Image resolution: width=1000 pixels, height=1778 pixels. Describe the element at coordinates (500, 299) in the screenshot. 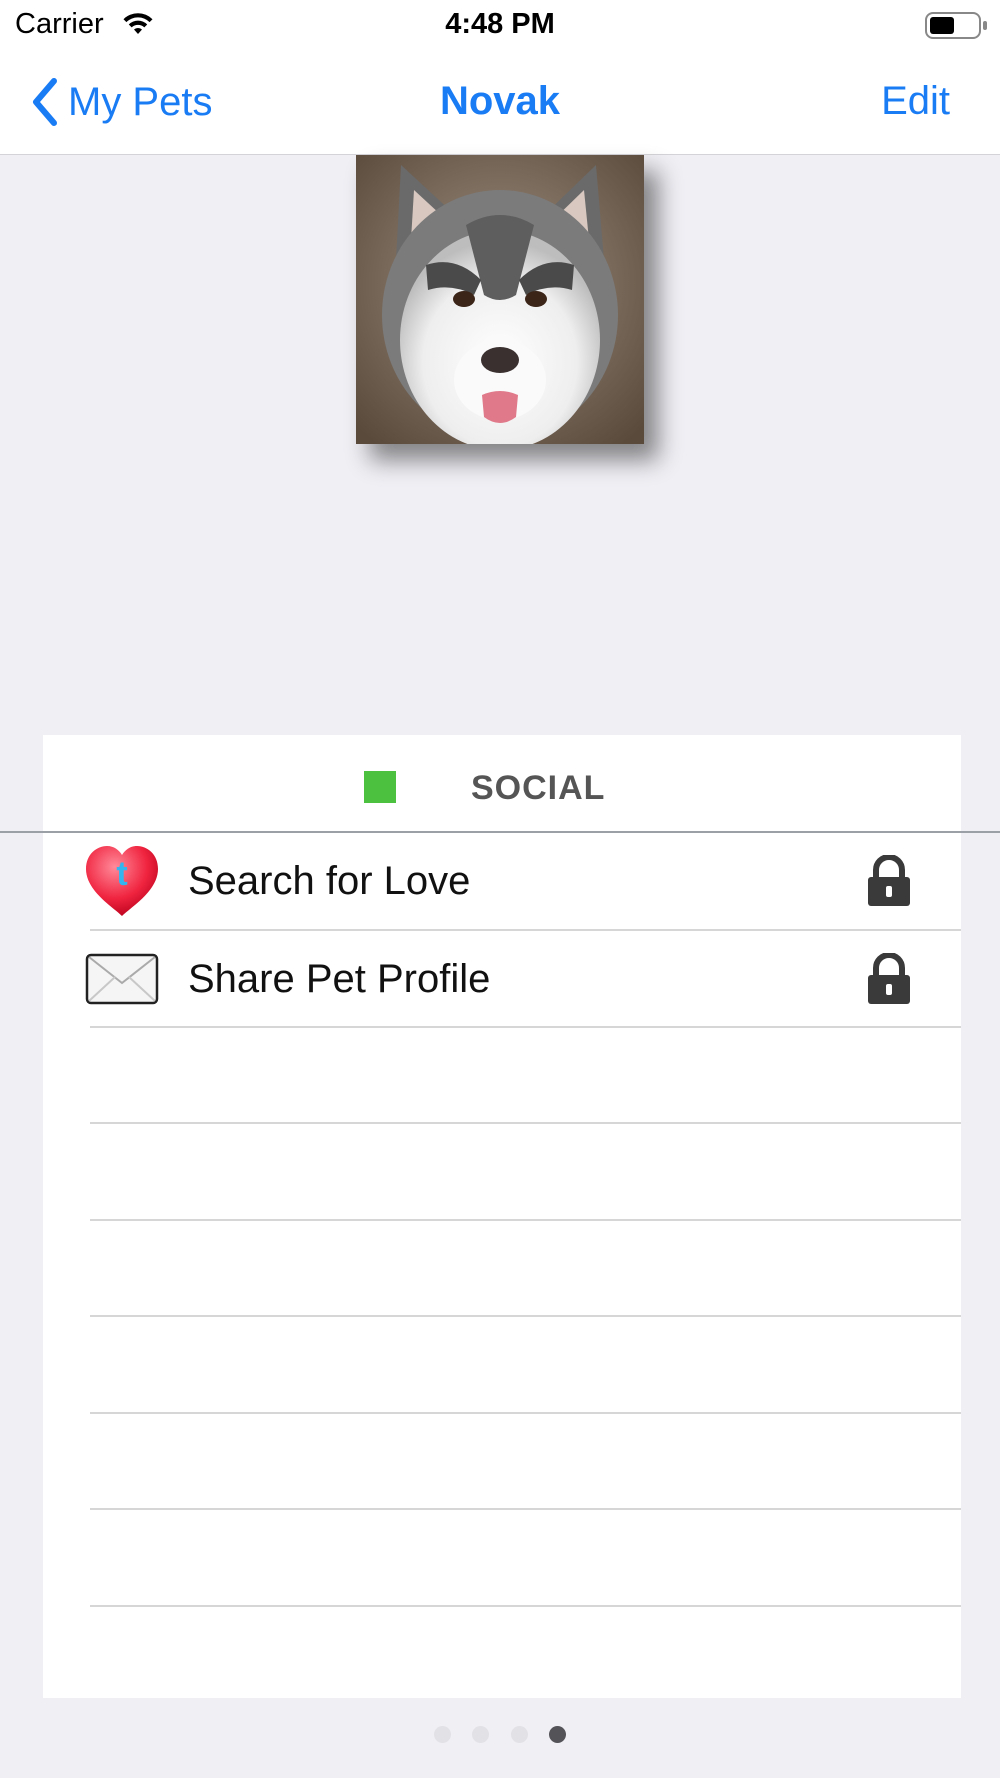

I see `pet-photo` at that location.